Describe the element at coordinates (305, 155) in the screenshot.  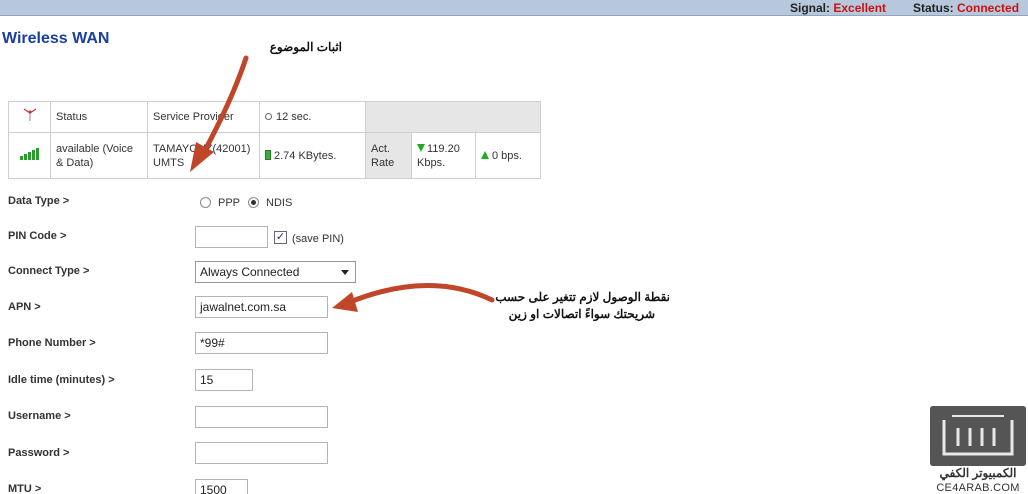
I see `data-total-value: 2.74 KBytes.` at that location.